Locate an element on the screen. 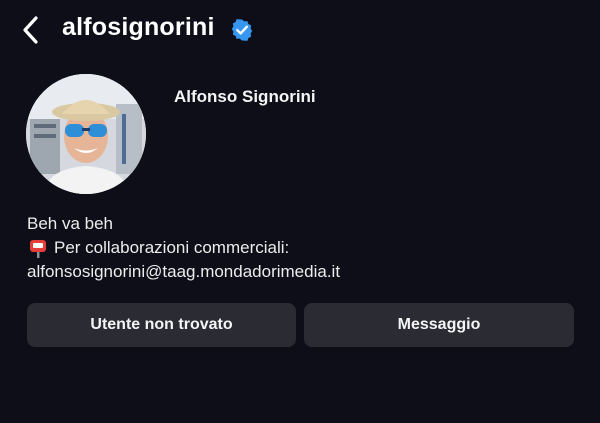  profile-avatar is located at coordinates (86, 134).